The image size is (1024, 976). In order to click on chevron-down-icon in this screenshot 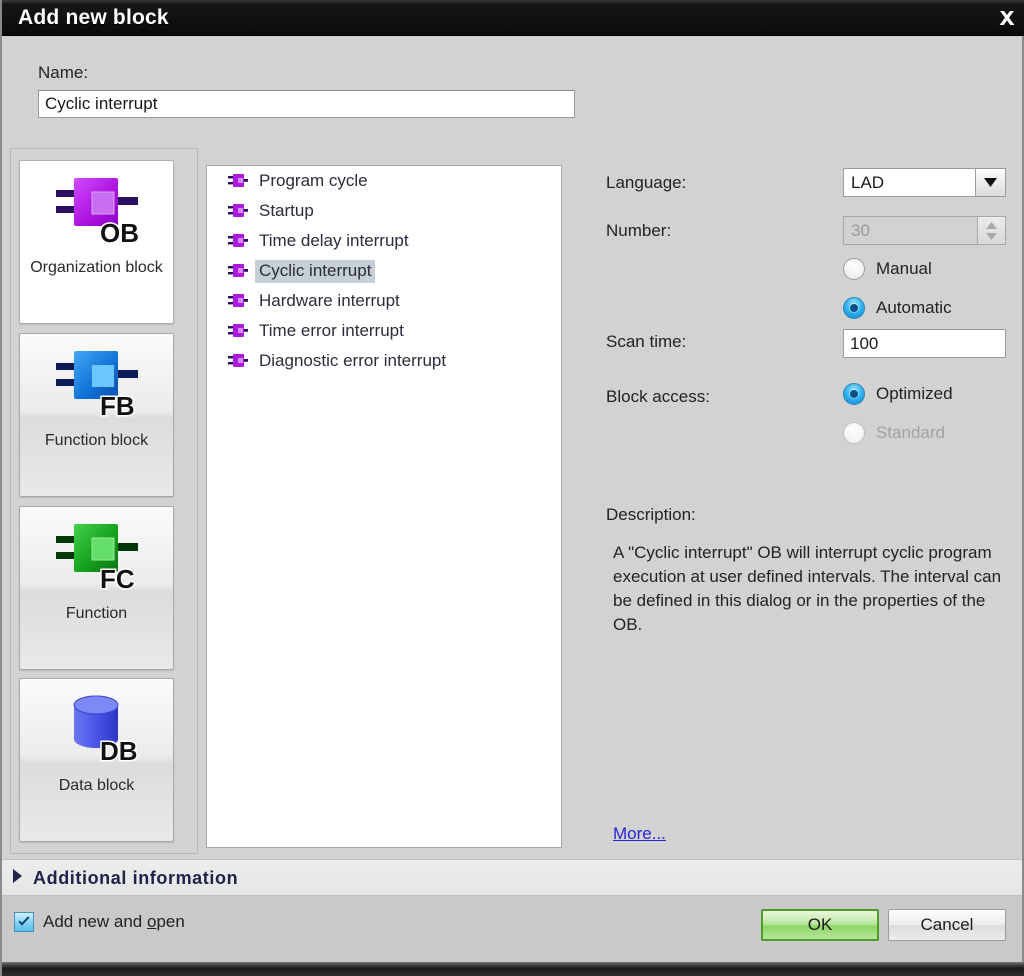, I will do `click(990, 182)`.